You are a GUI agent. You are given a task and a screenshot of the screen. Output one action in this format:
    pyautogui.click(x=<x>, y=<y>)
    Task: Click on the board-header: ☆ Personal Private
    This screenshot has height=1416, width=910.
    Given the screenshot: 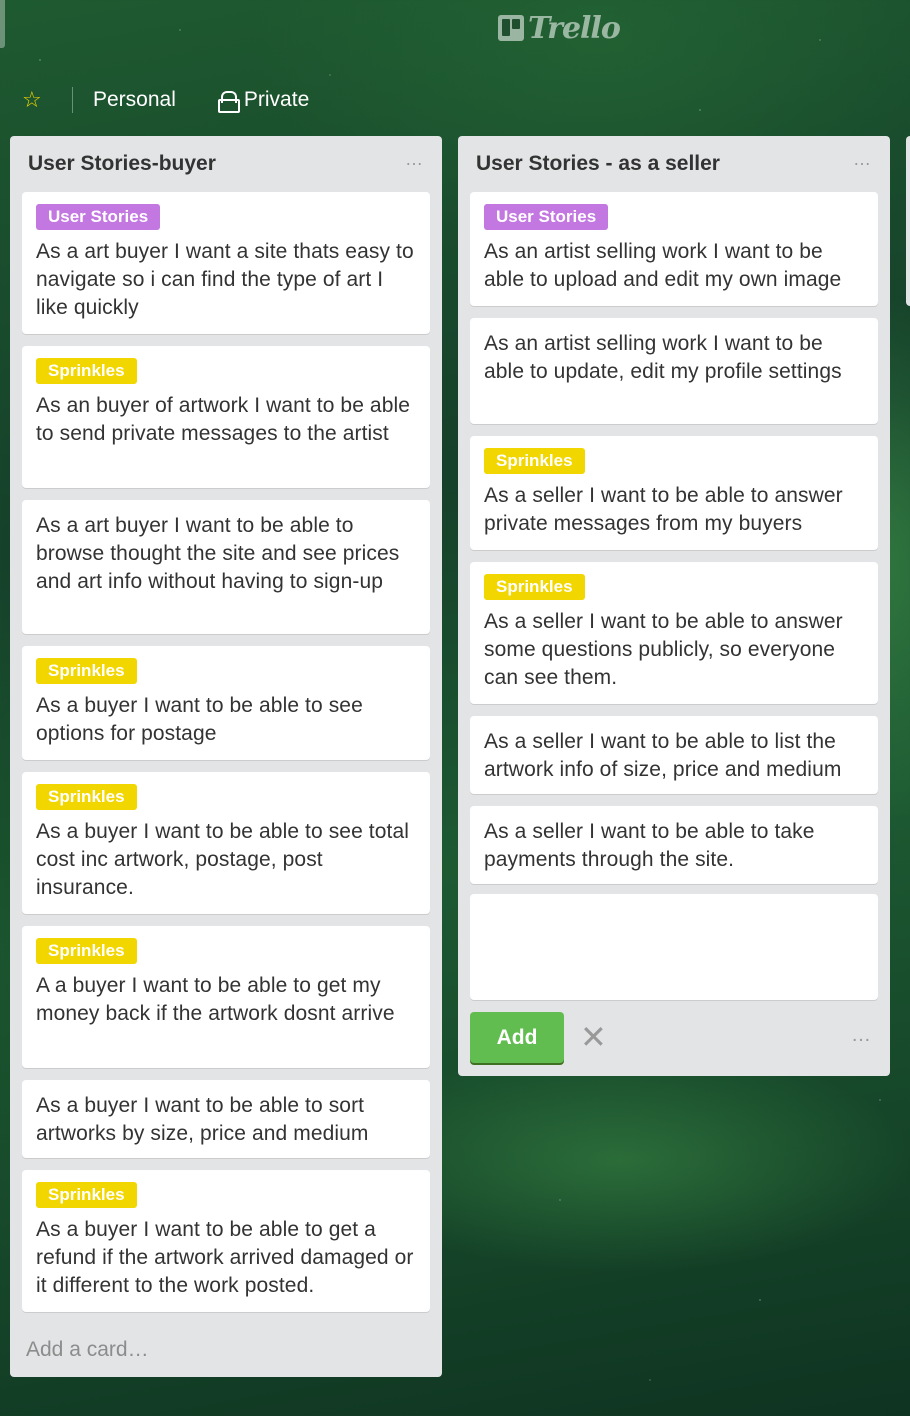 What is the action you would take?
    pyautogui.click(x=165, y=100)
    